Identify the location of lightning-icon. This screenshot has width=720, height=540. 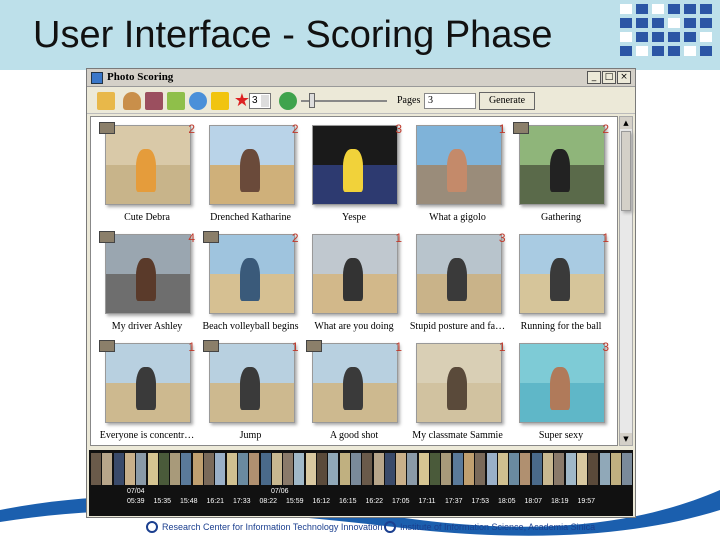
(220, 101).